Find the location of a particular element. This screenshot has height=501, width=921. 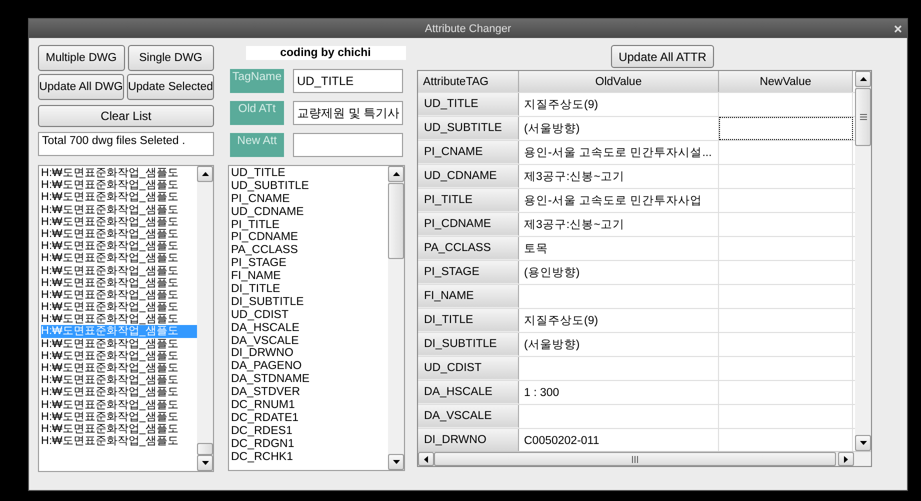

tag-item: PI_CDNAME is located at coordinates (309, 237).